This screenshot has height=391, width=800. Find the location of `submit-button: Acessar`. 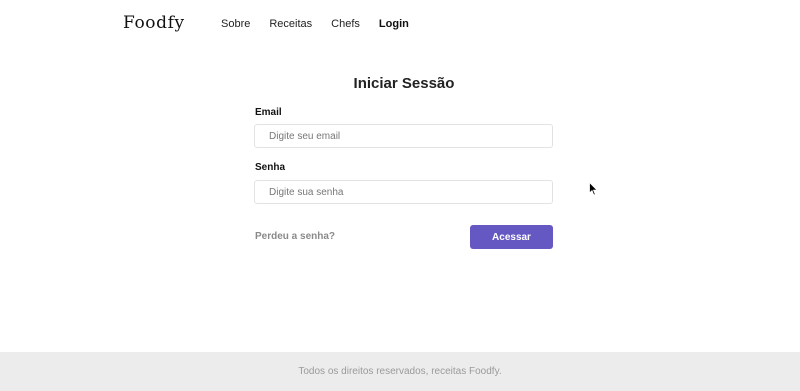

submit-button: Acessar is located at coordinates (511, 237).